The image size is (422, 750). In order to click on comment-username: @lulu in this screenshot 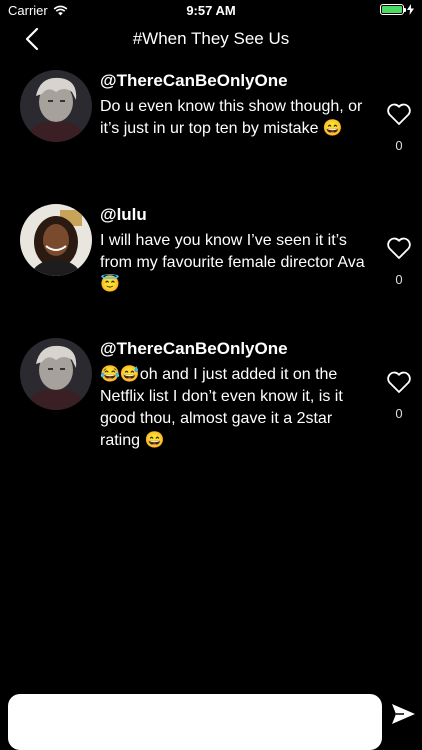, I will do `click(235, 215)`.